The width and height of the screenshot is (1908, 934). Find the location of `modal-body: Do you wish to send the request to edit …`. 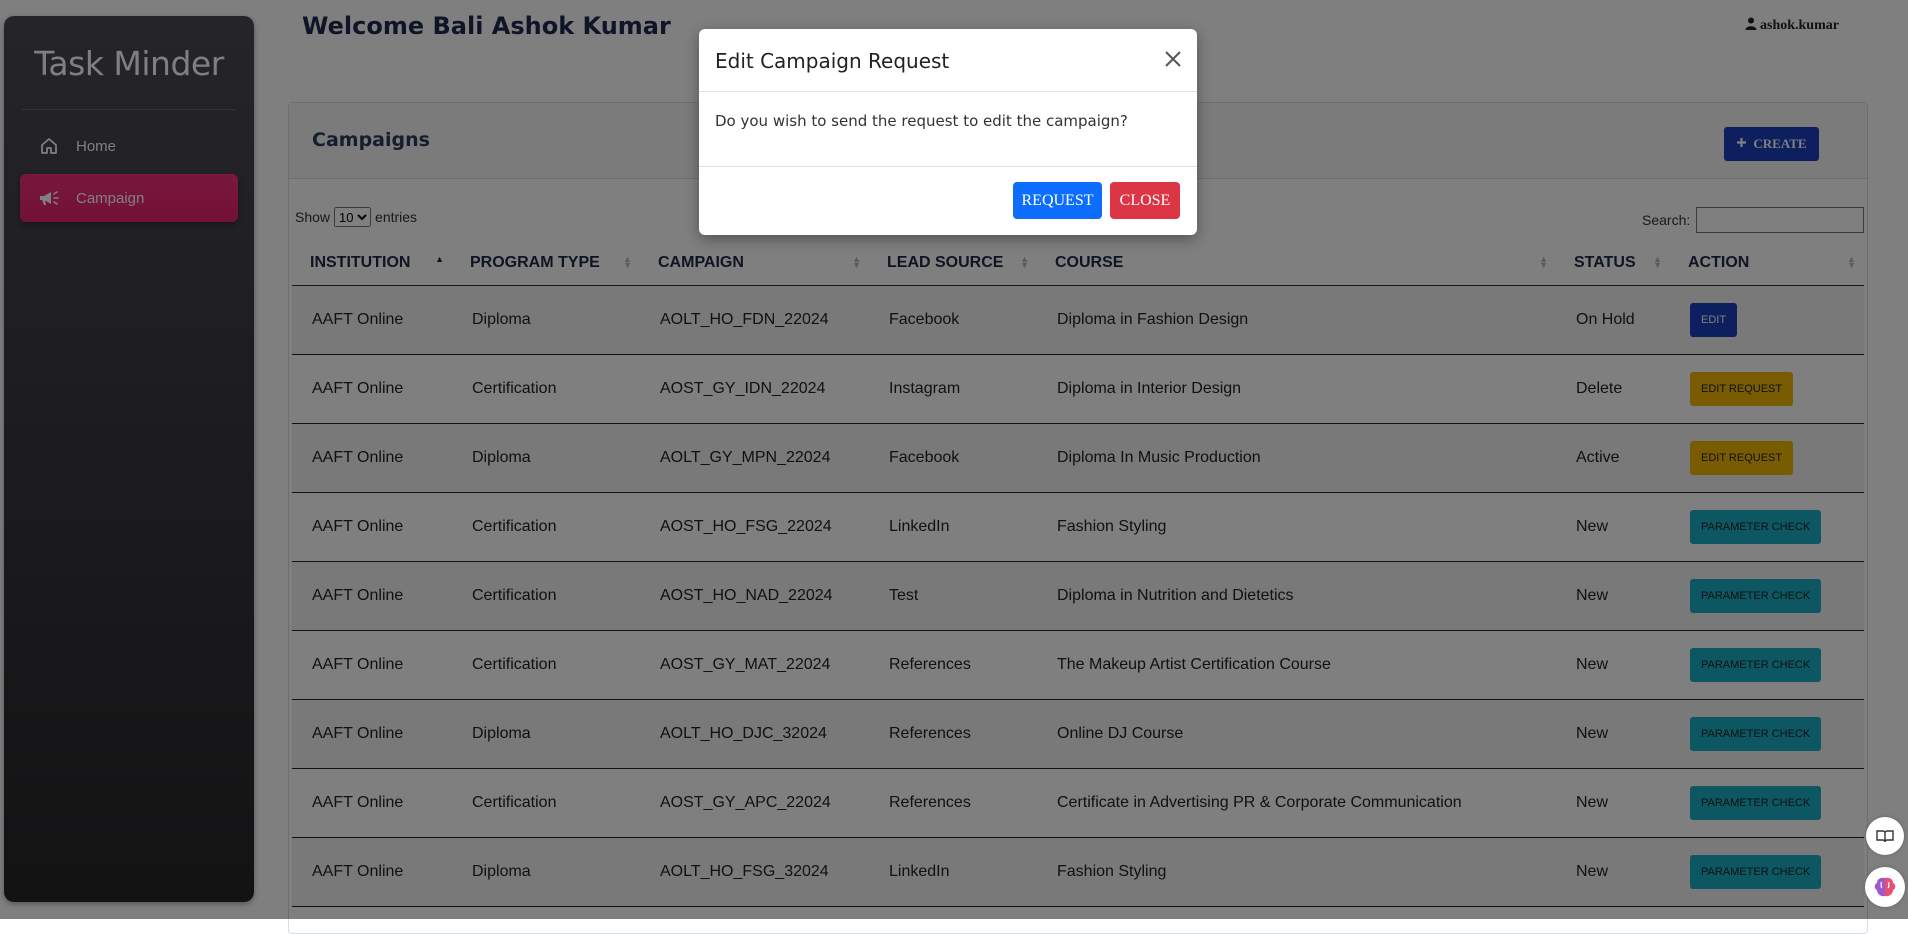

modal-body: Do you wish to send the request to edit … is located at coordinates (948, 129).